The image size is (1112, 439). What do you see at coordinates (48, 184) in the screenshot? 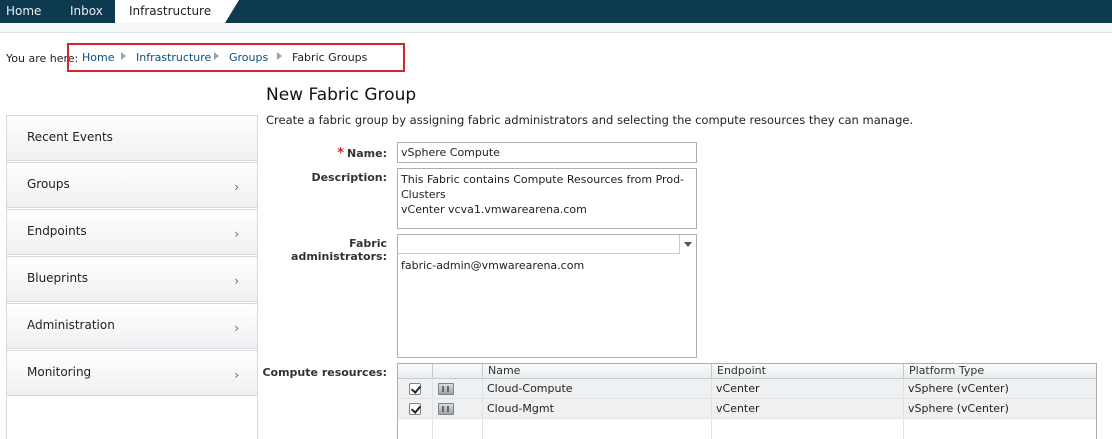
I see `nav-item-label: Groups` at bounding box center [48, 184].